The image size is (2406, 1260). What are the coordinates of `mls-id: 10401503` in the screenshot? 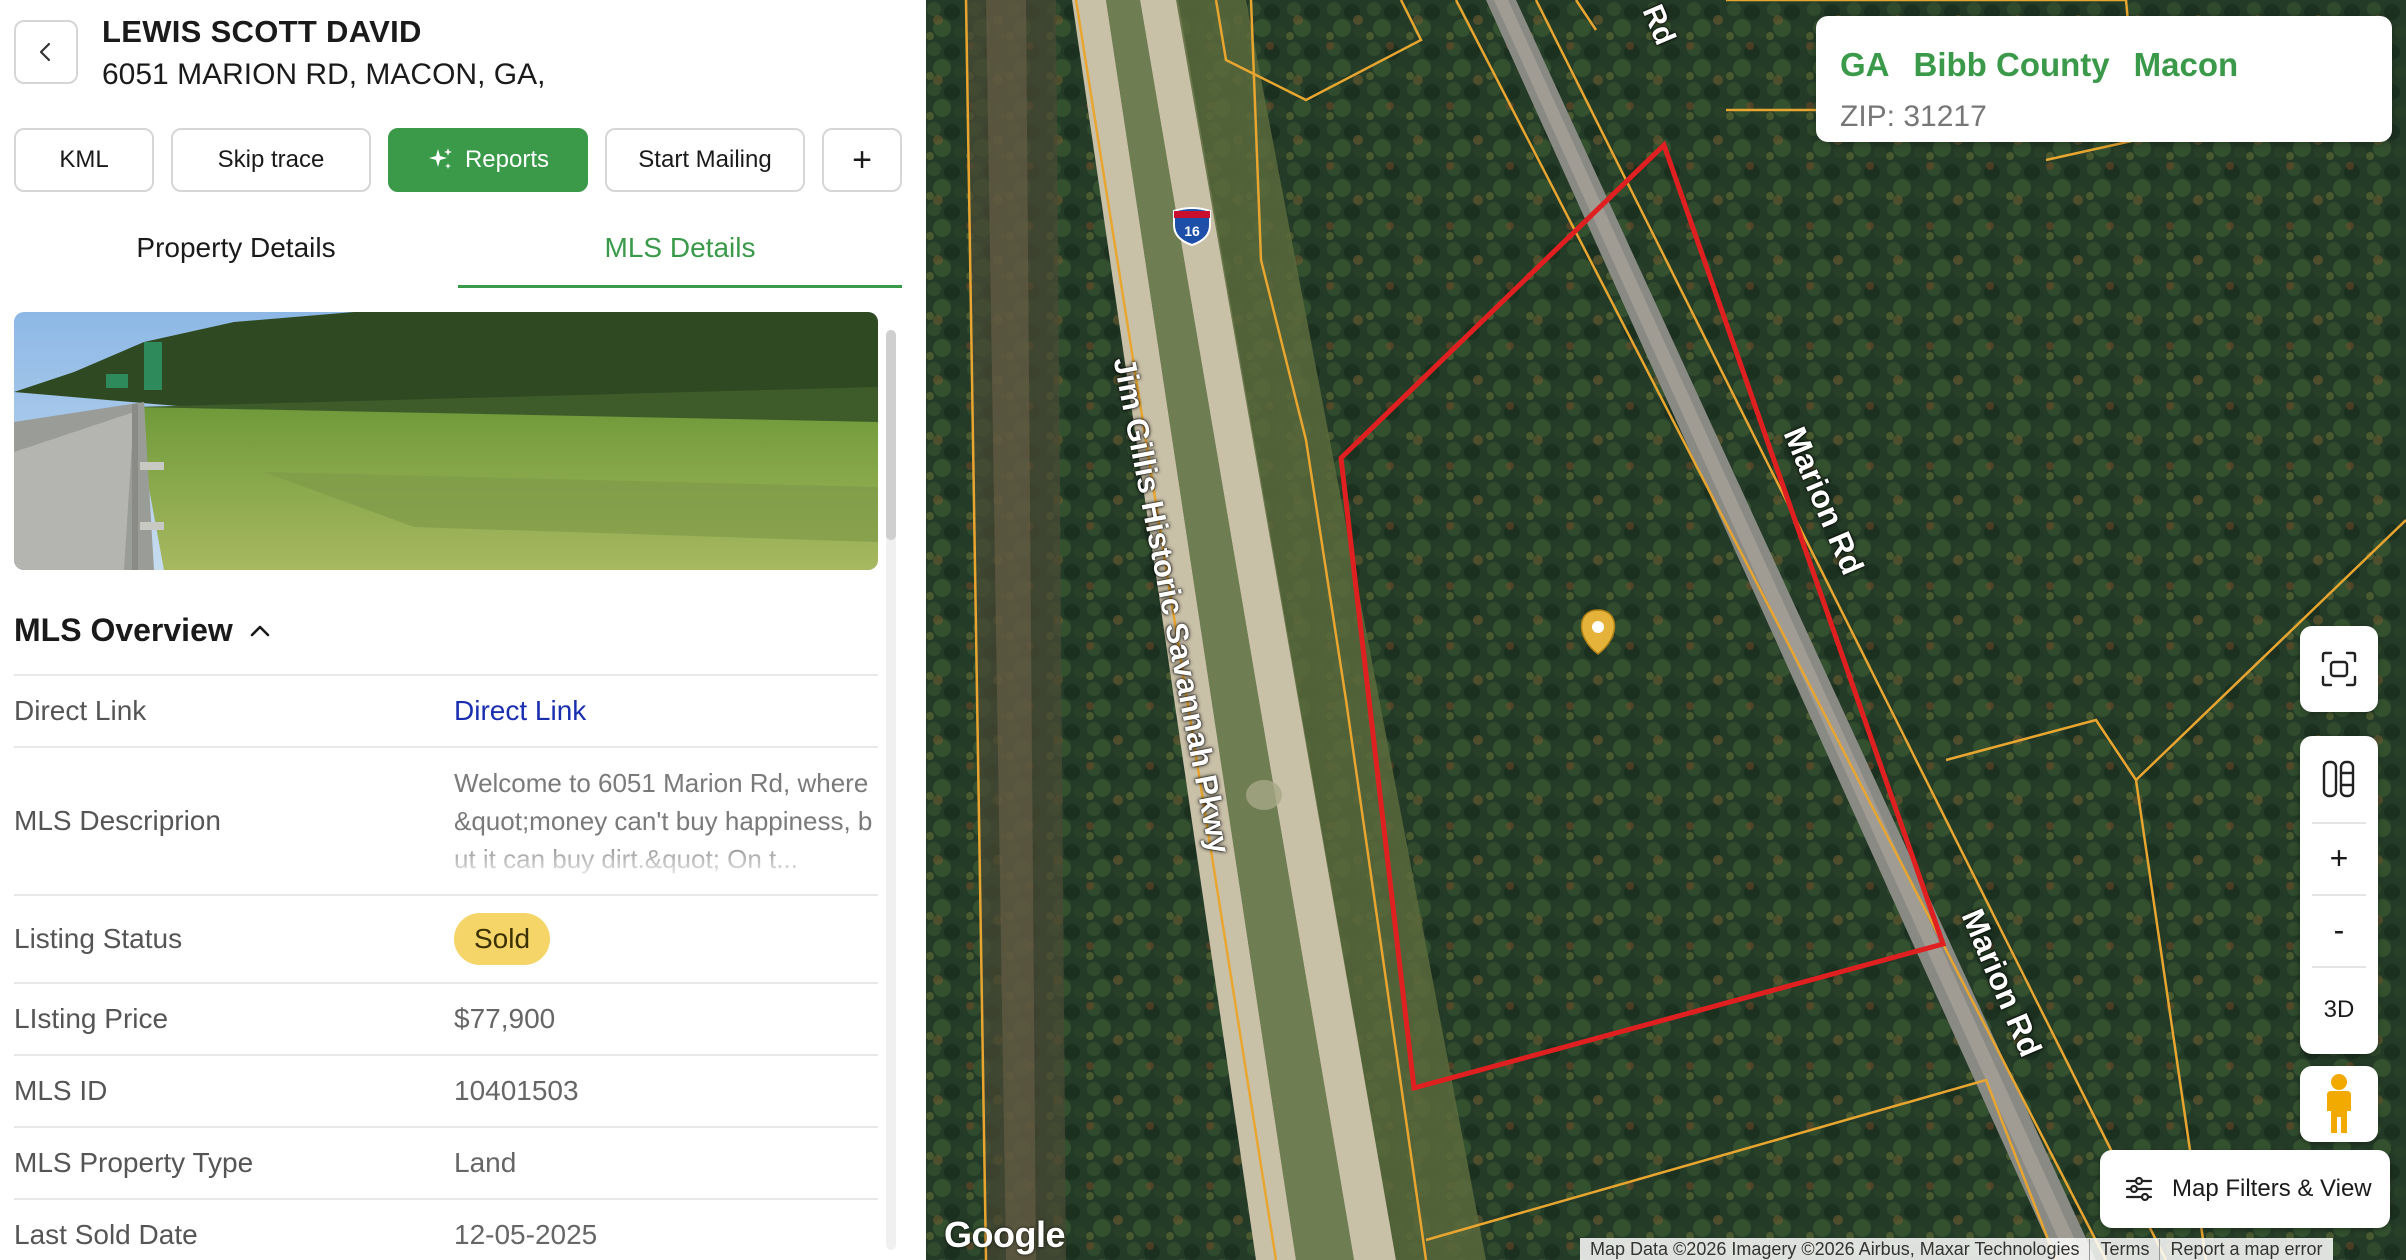 It's located at (516, 1090).